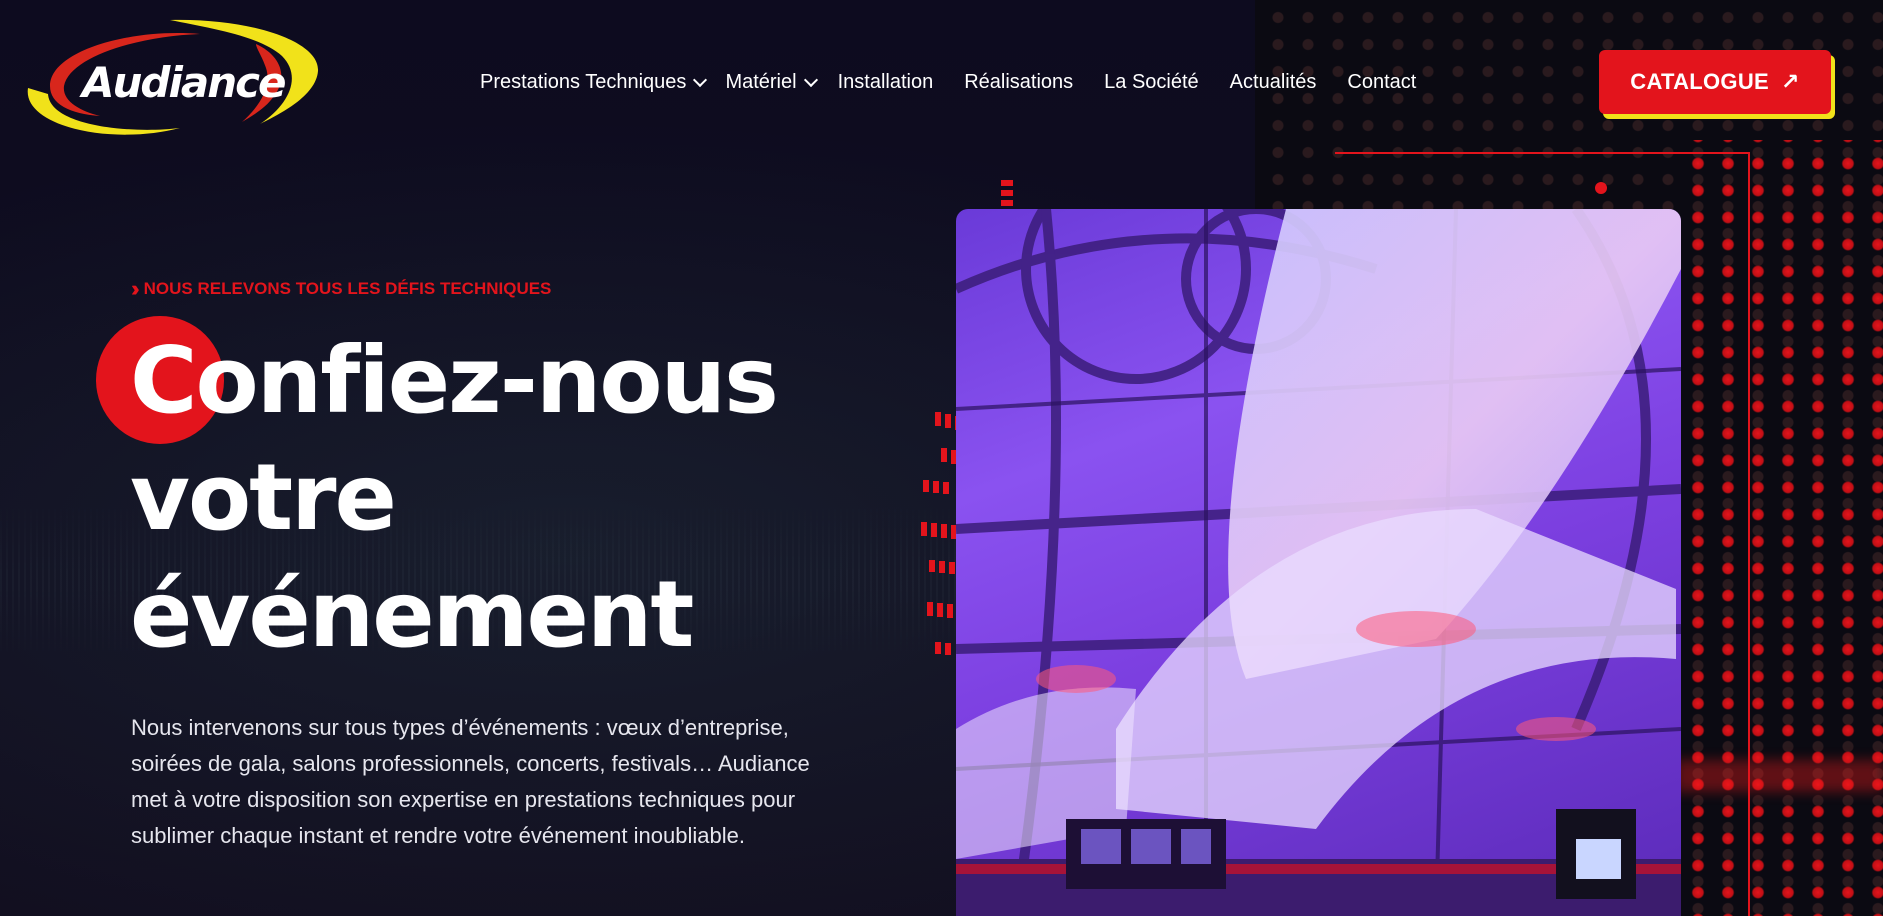 This screenshot has height=916, width=1883. Describe the element at coordinates (454, 380) in the screenshot. I see `hero-headline-line-1: Confiez-nous` at that location.